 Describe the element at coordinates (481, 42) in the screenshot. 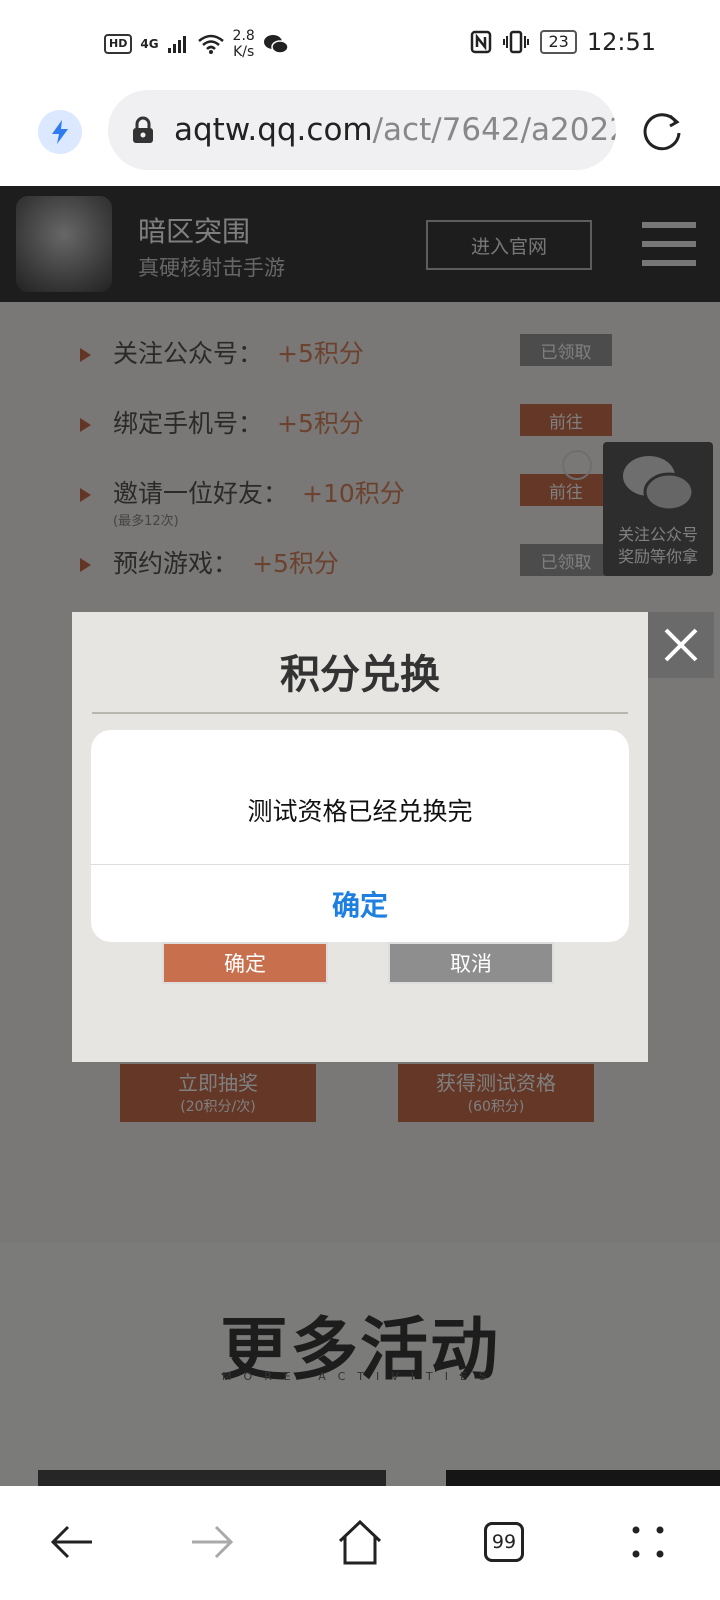

I see `nfc-icon` at that location.